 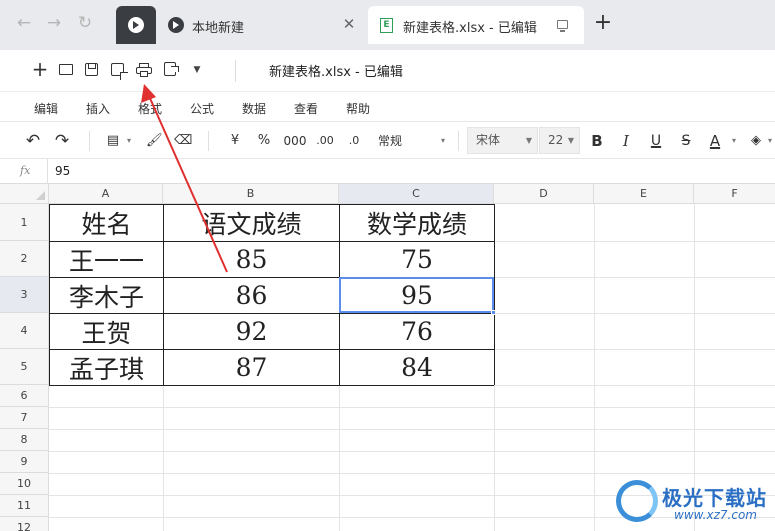 I want to click on watermark-url: www.xz7.com, so click(x=715, y=515).